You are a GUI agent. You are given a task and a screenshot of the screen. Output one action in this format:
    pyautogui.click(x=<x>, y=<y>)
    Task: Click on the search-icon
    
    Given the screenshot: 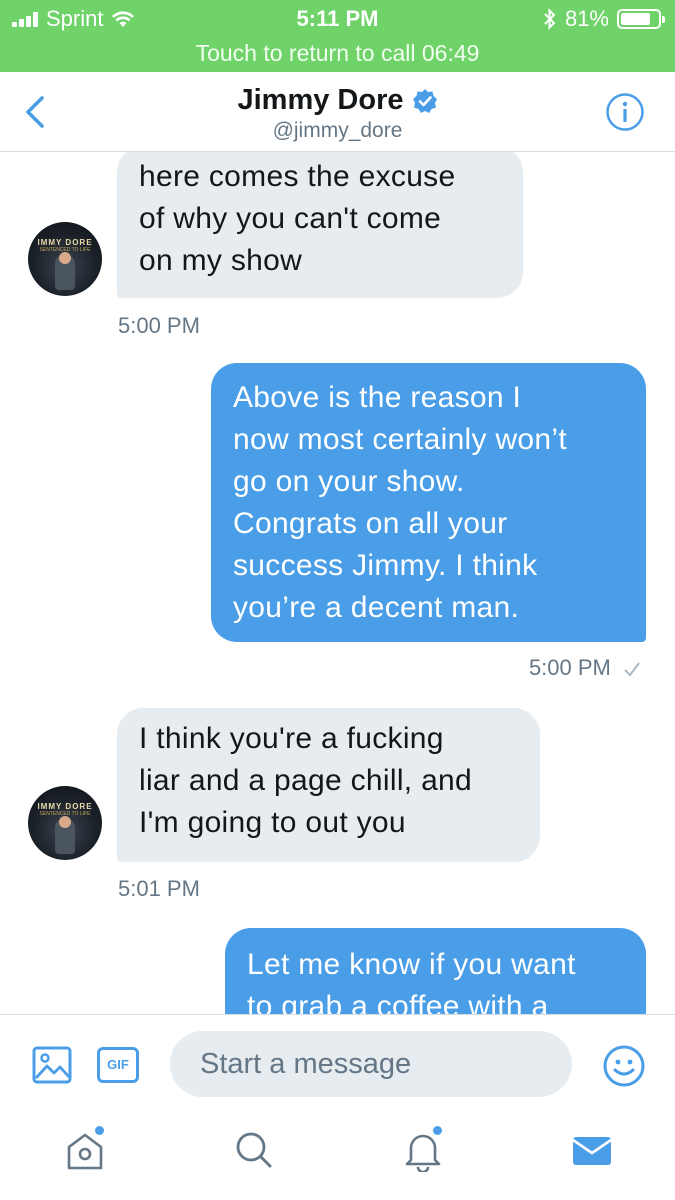 What is the action you would take?
    pyautogui.click(x=254, y=1150)
    